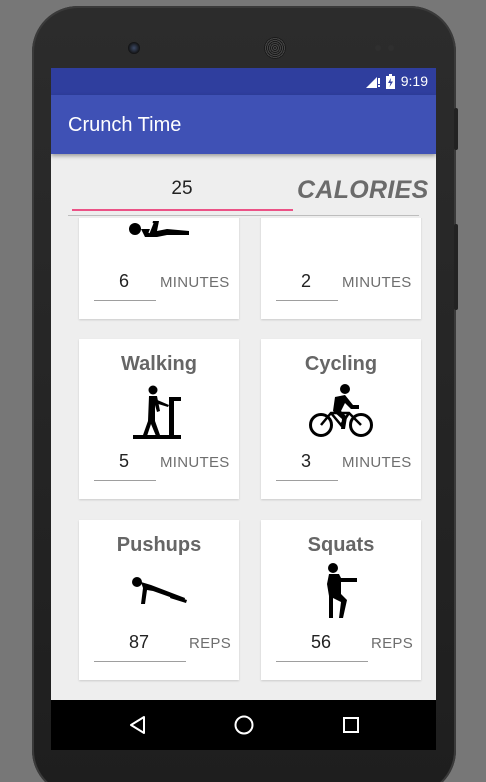 The width and height of the screenshot is (486, 782). Describe the element at coordinates (159, 590) in the screenshot. I see `pushups-icon` at that location.